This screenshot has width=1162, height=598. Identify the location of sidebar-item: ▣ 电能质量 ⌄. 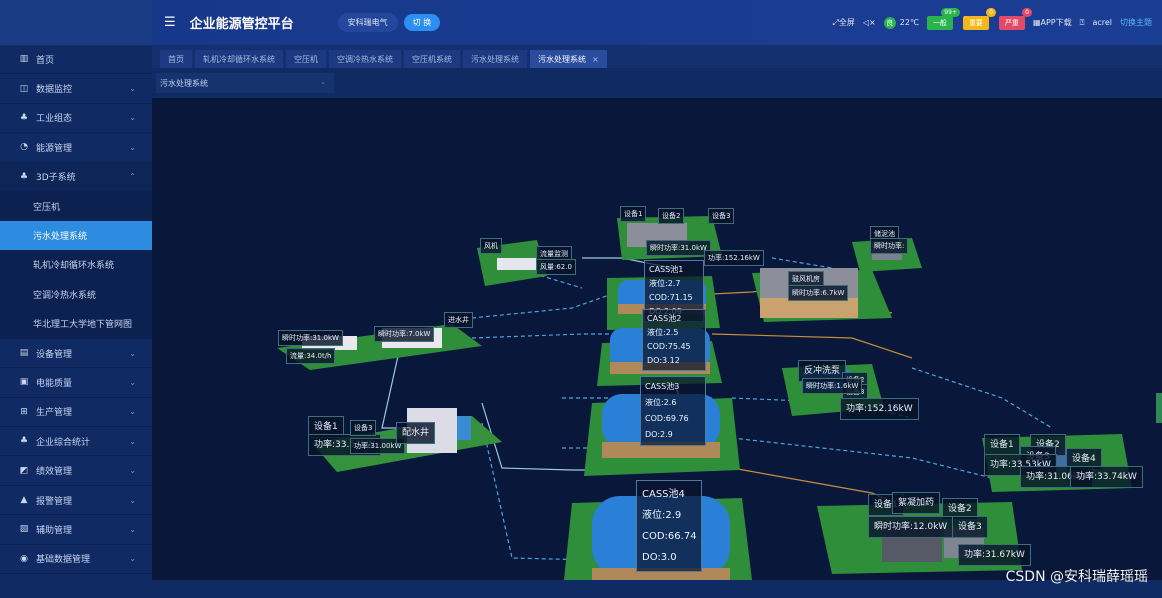
(76, 383).